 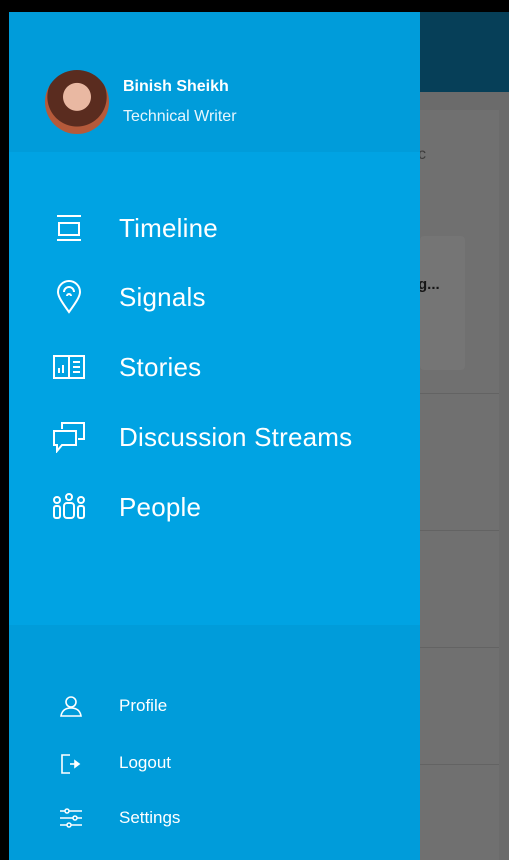 What do you see at coordinates (143, 705) in the screenshot?
I see `footer-label: Profile` at bounding box center [143, 705].